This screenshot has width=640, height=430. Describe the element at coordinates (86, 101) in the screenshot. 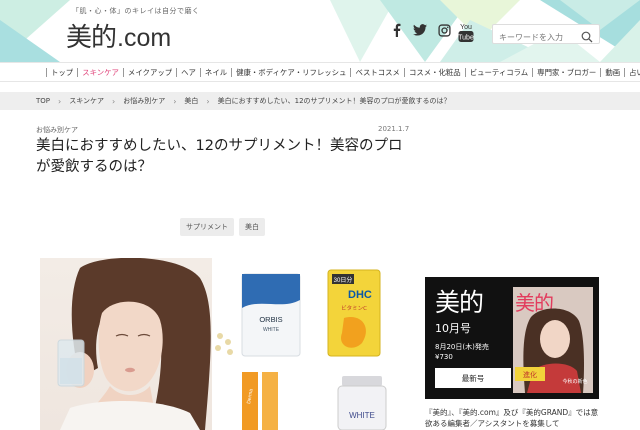

I see `breadcrumb-skincare: スキンケア` at that location.